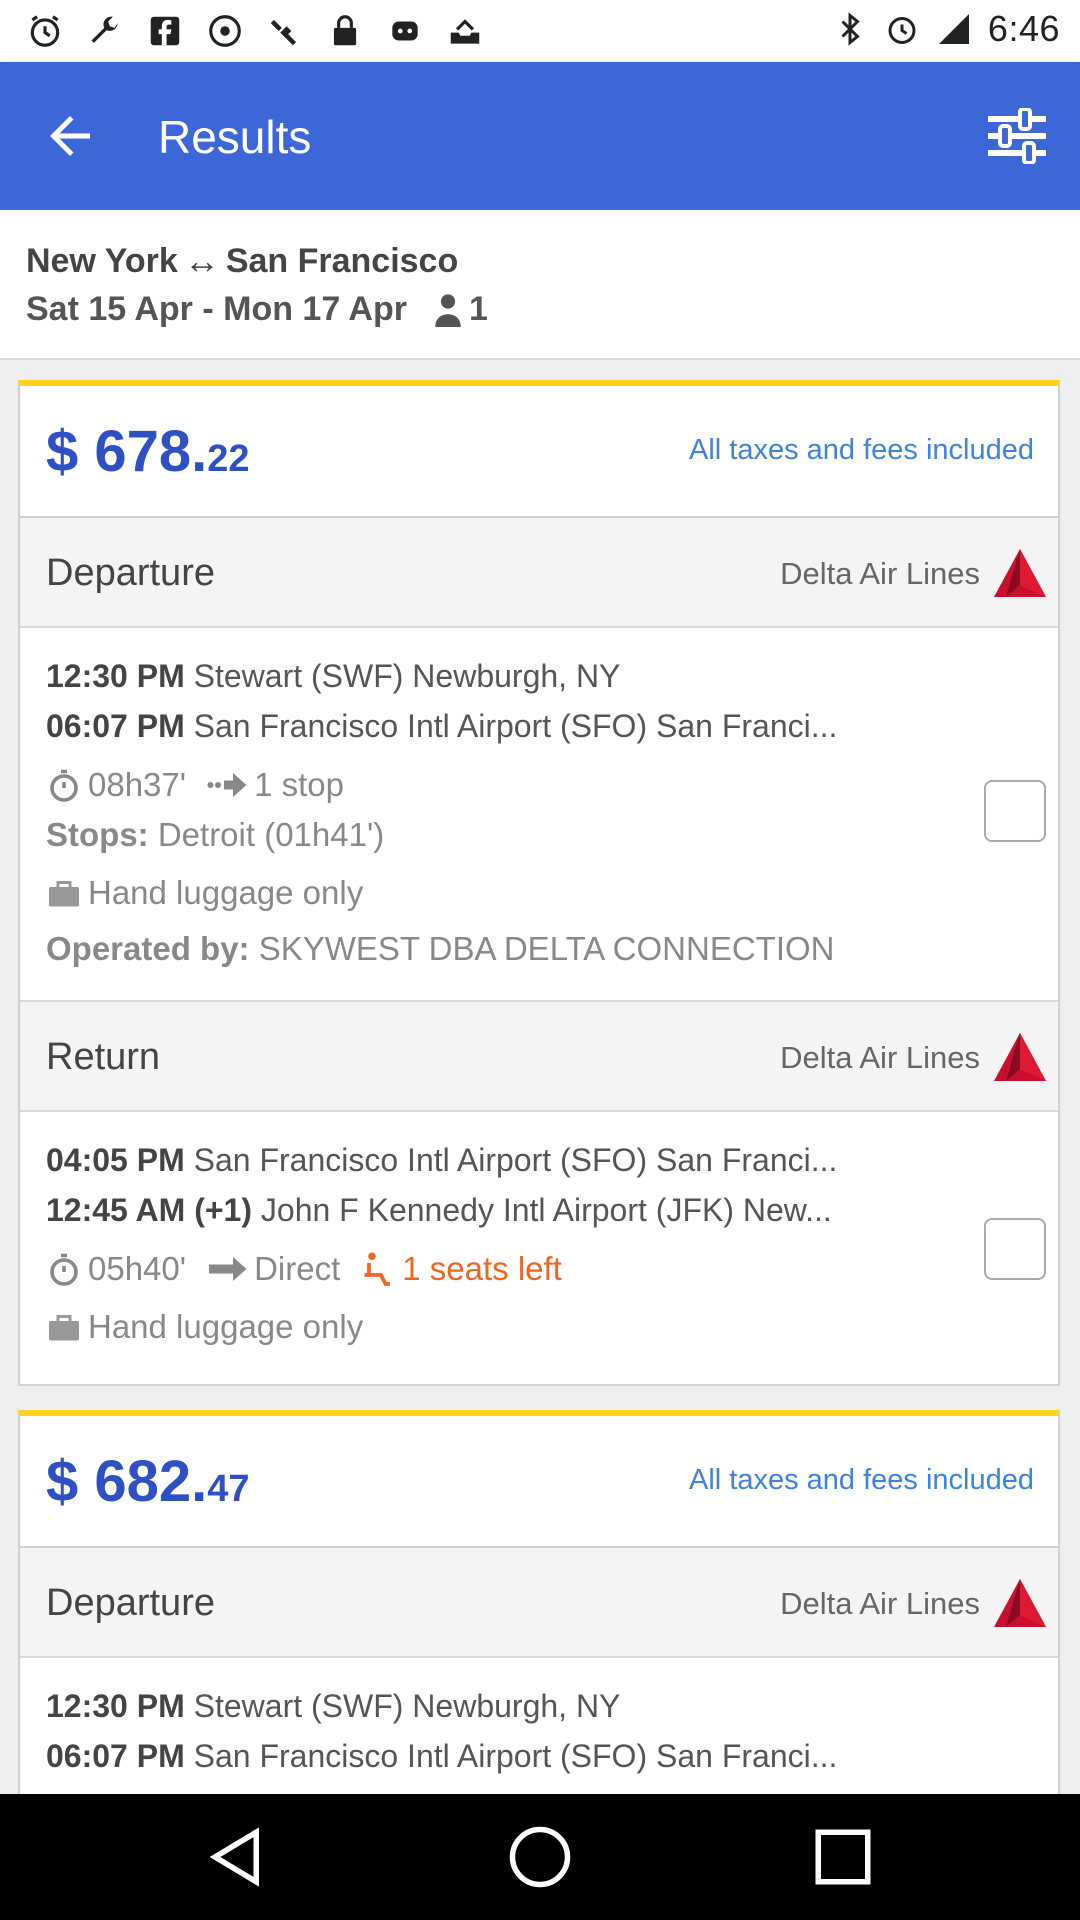 The image size is (1080, 1920). I want to click on price: $ 682.47, so click(148, 1481).